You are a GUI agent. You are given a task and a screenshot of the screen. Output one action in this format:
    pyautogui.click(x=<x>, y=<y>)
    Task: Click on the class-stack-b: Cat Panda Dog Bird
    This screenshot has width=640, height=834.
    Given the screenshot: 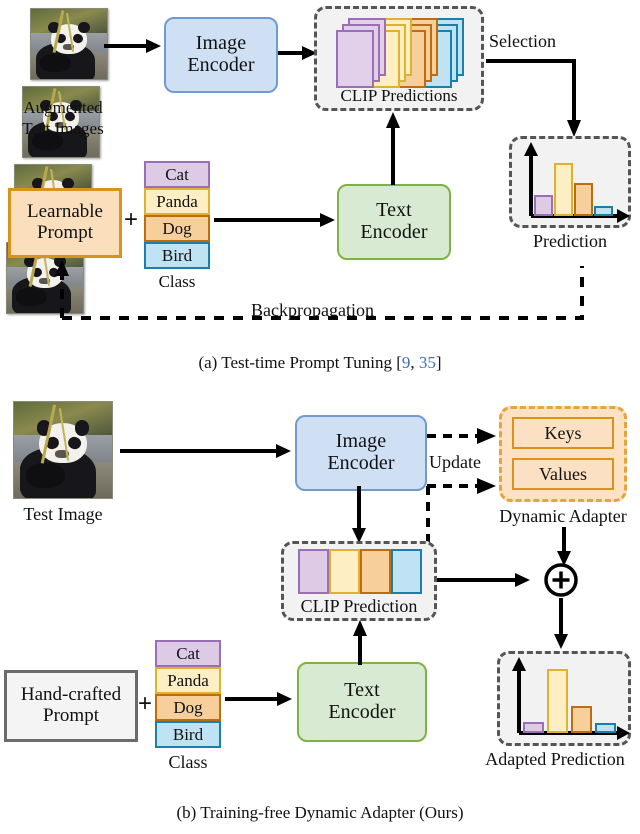 What is the action you would take?
    pyautogui.click(x=188, y=694)
    